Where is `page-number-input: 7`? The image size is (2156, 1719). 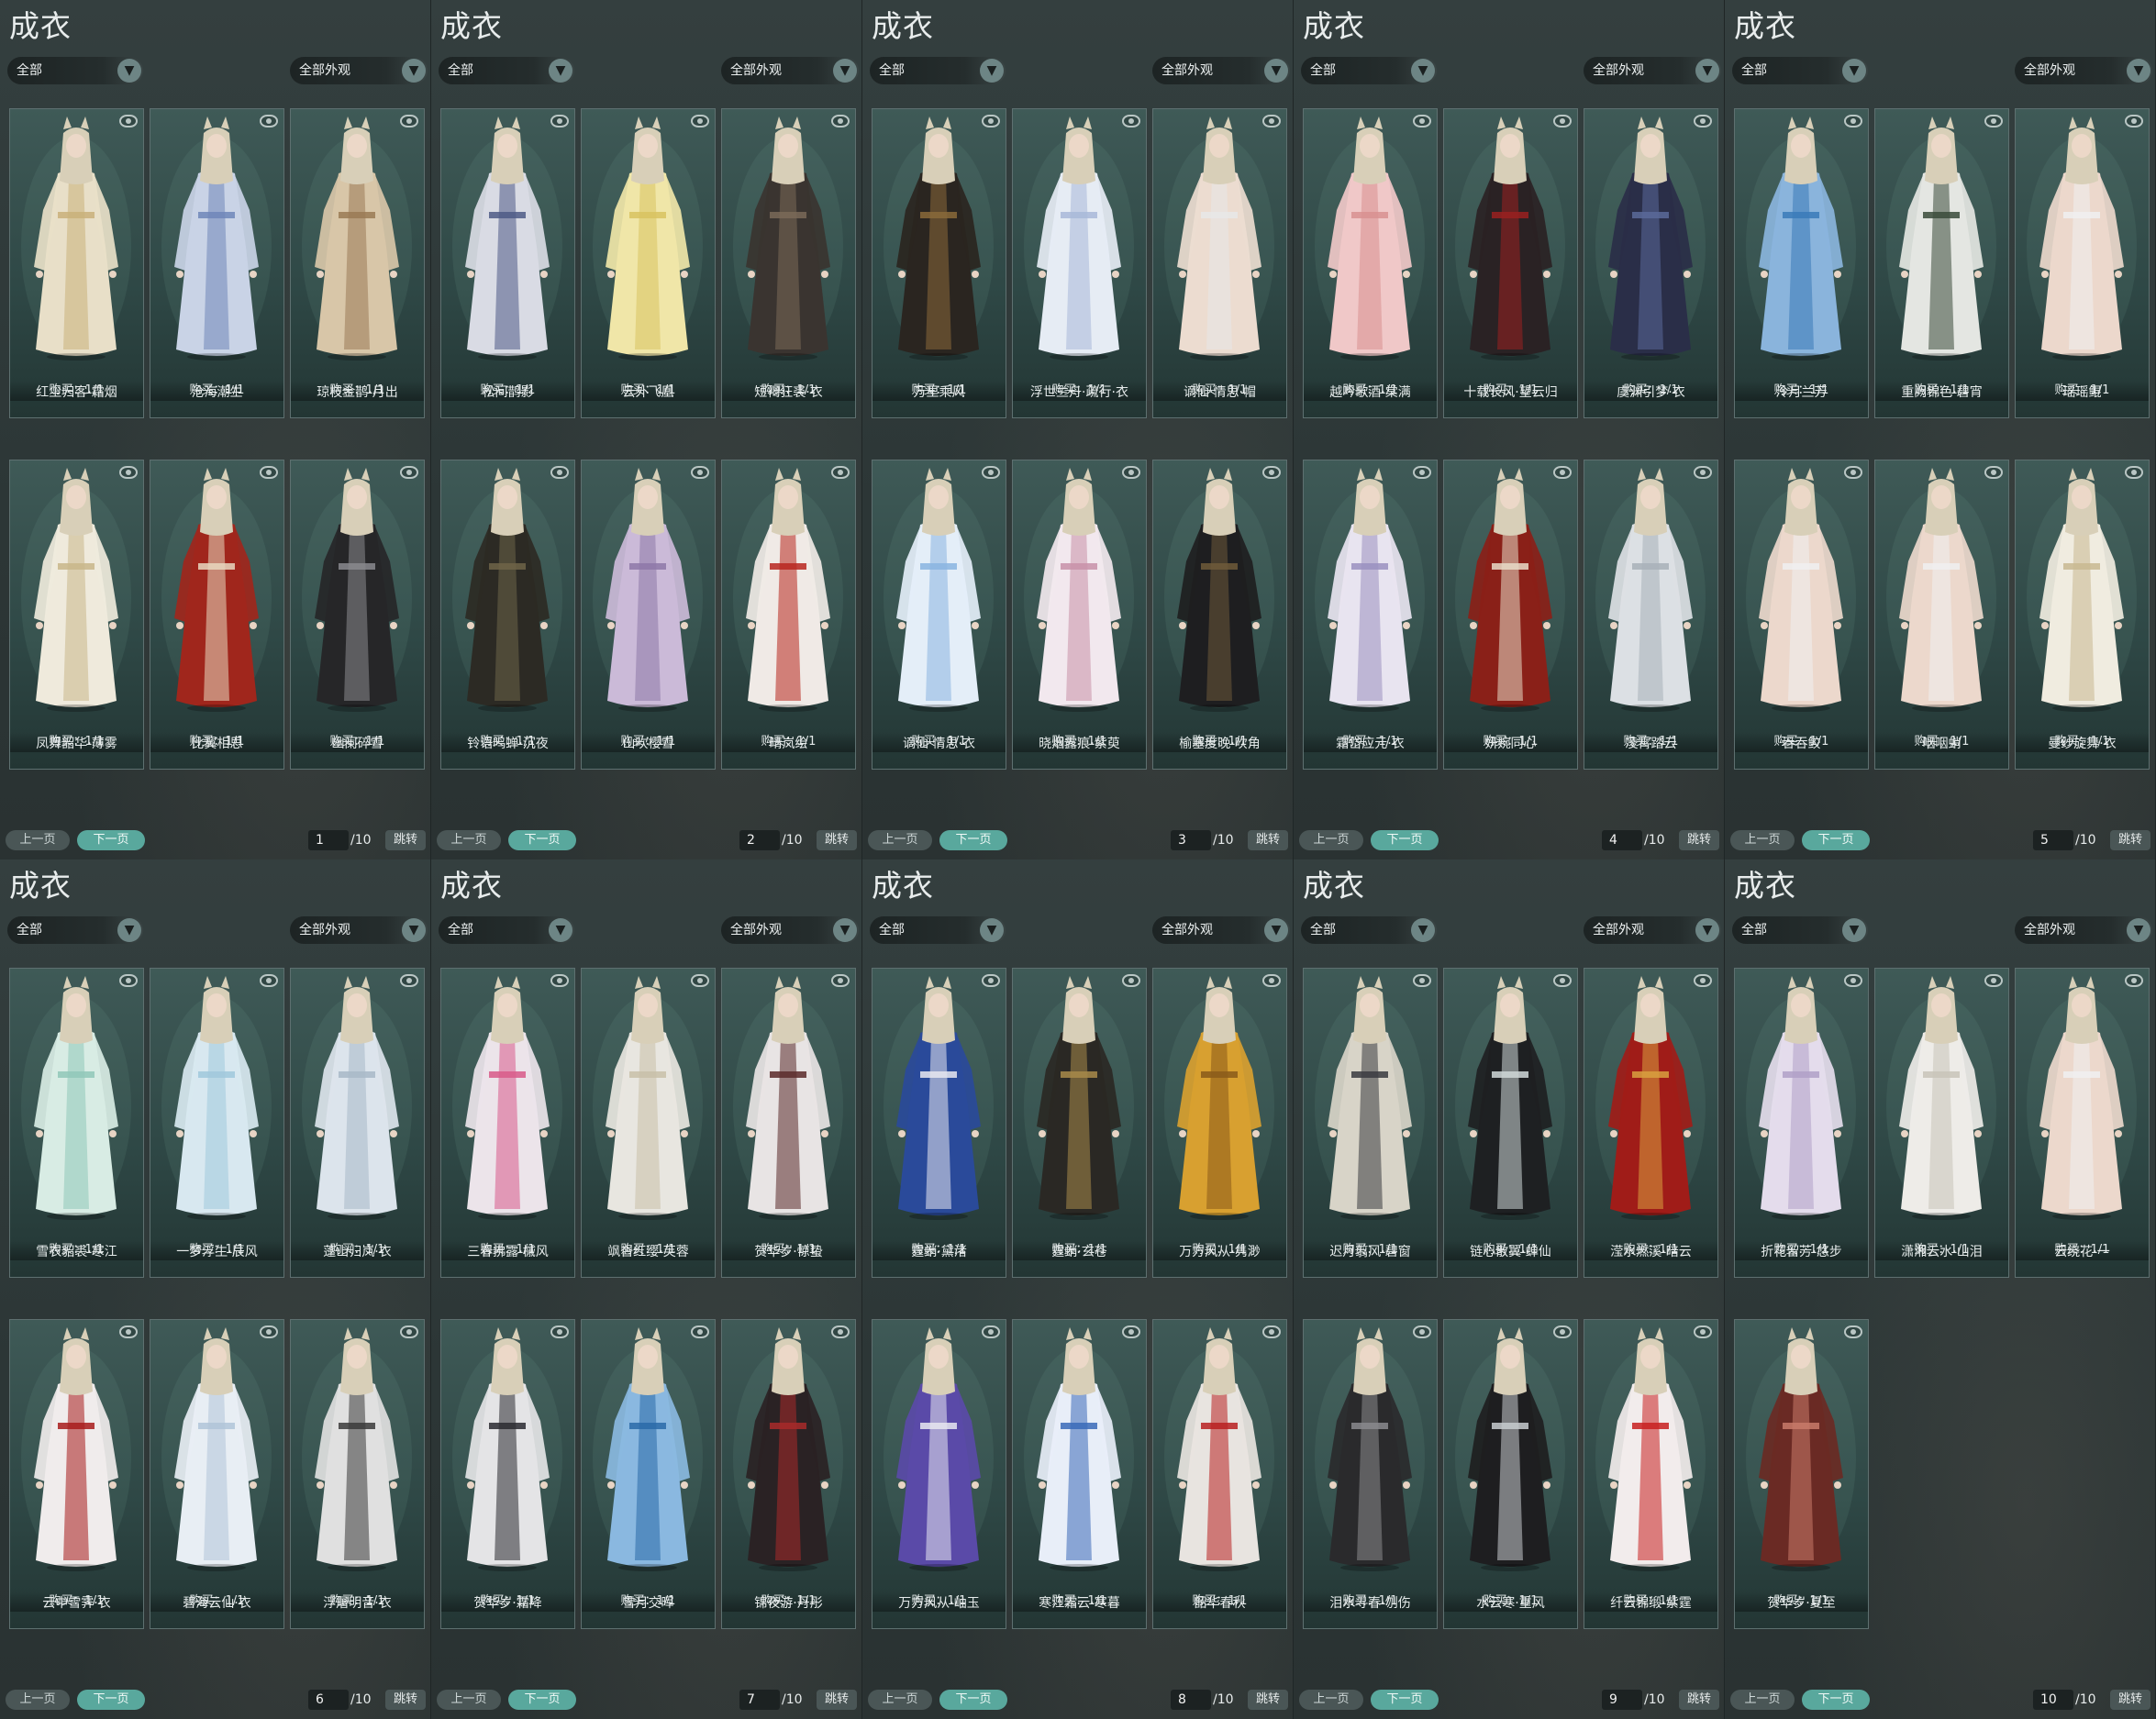
page-number-input: 7 is located at coordinates (759, 1700).